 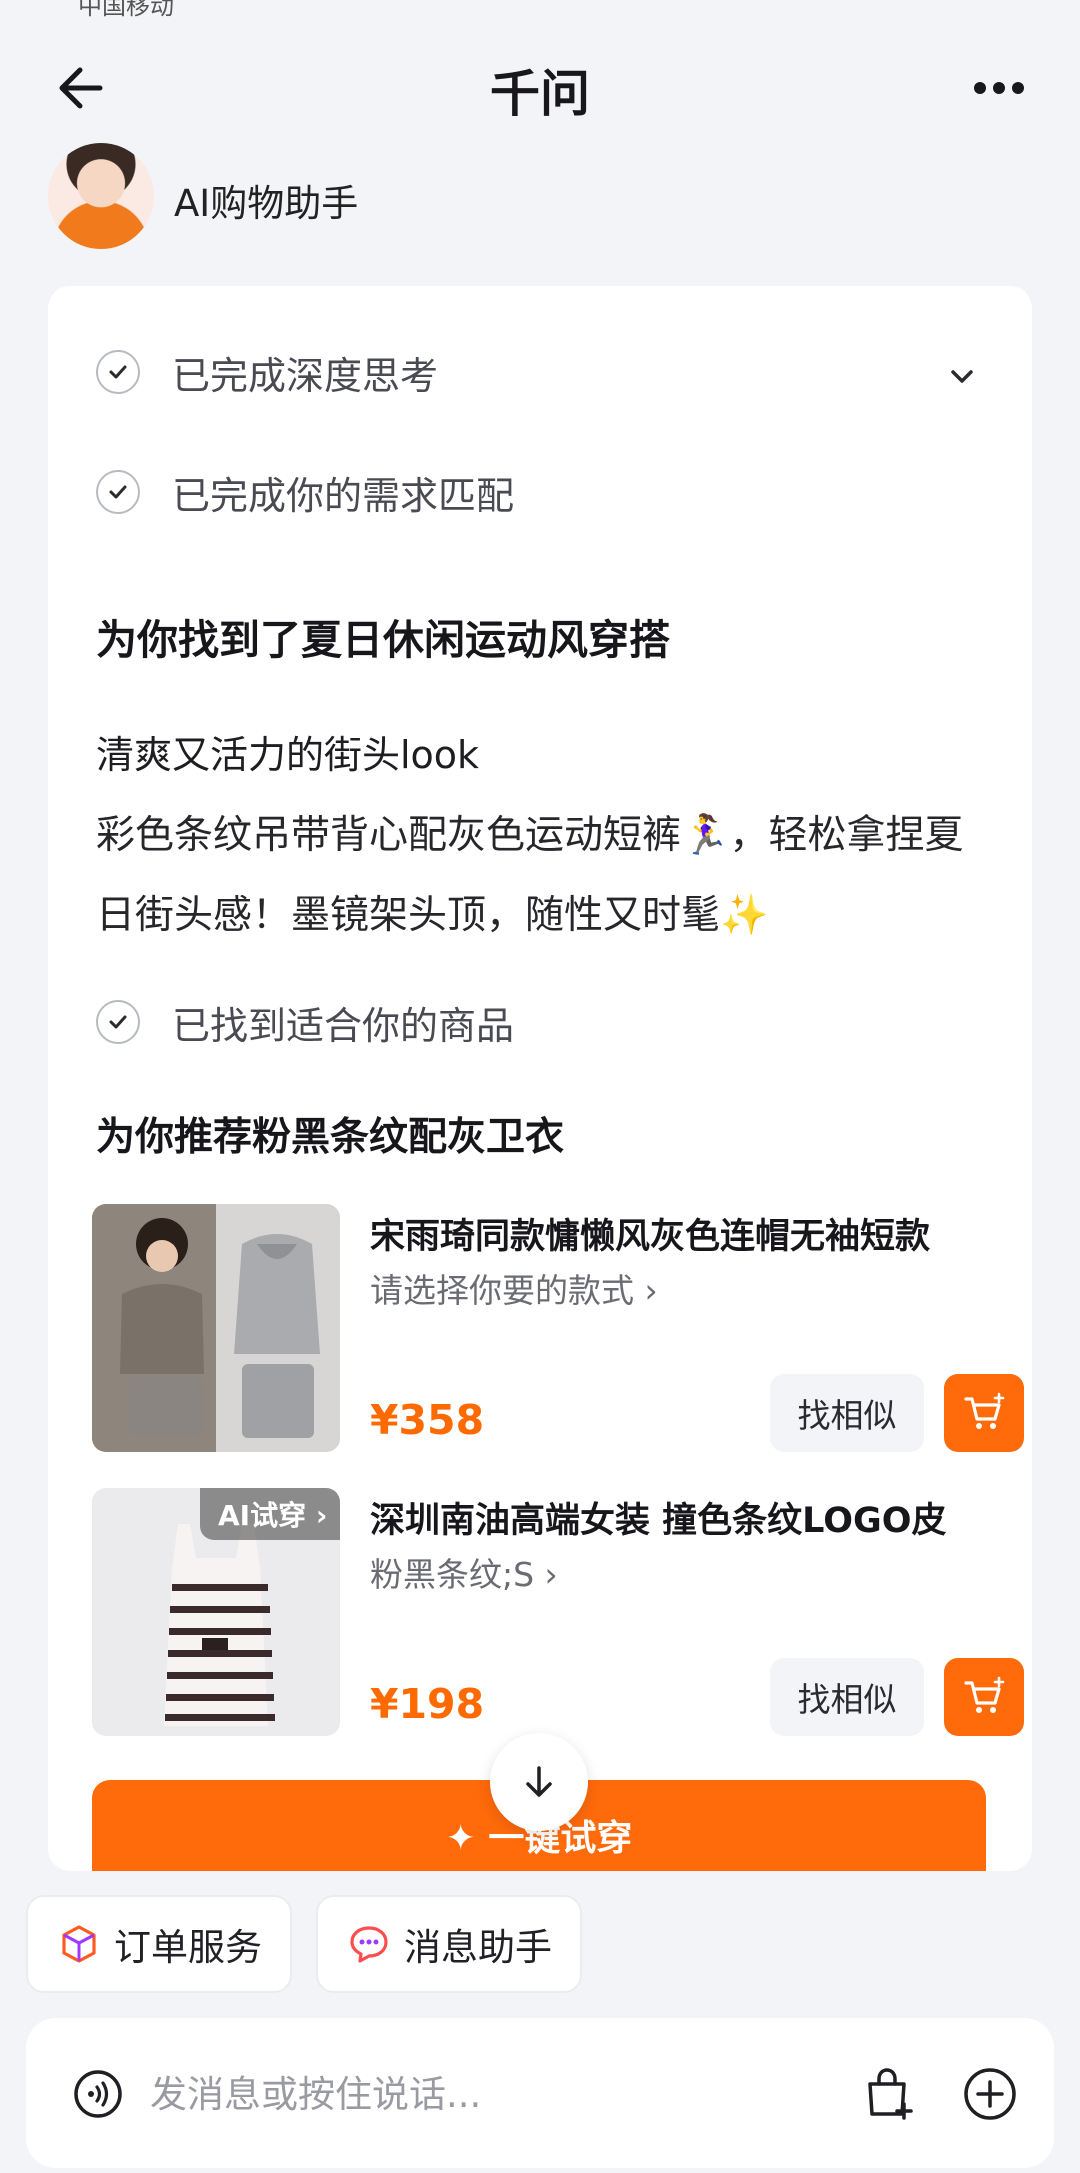 I want to click on message-composer, so click(x=540, y=2093).